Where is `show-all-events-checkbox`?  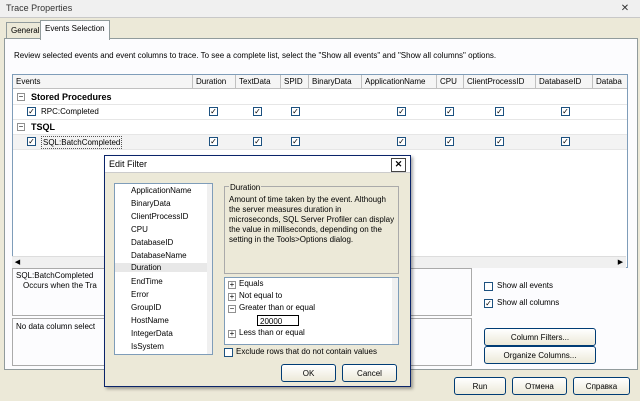
show-all-events-checkbox is located at coordinates (488, 286).